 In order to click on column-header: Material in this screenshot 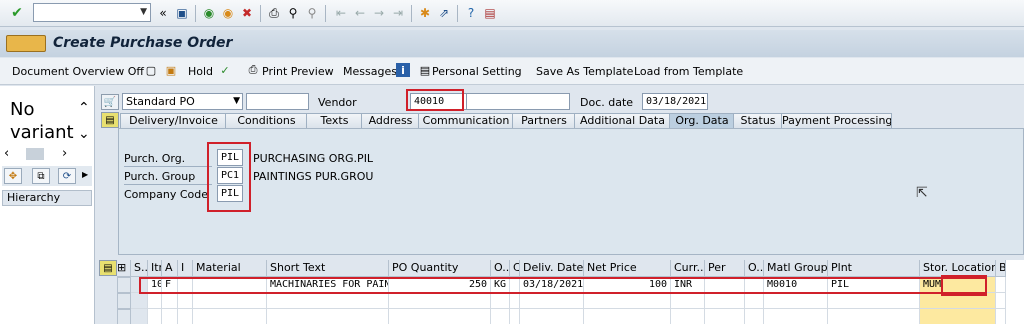, I will do `click(230, 268)`.